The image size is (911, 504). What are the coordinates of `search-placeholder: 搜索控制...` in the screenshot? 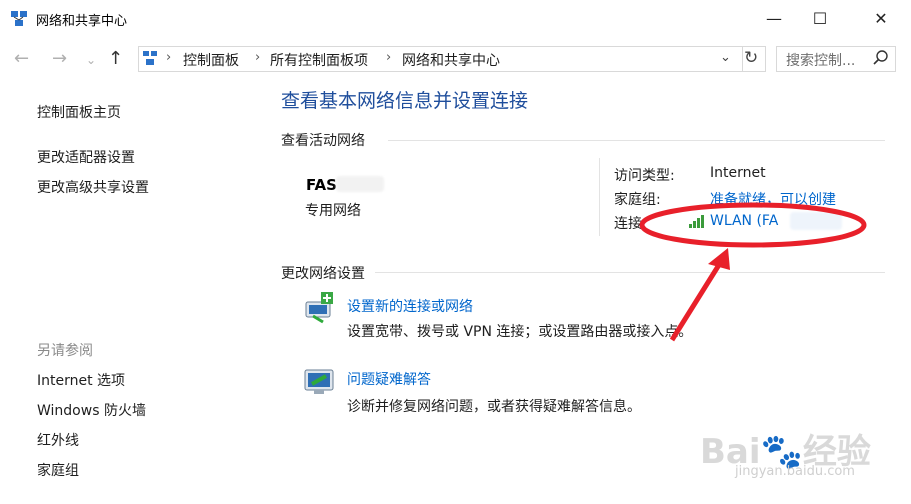 It's located at (821, 61).